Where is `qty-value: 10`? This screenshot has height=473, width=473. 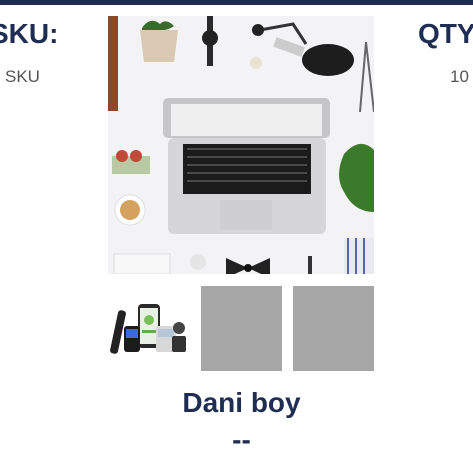 qty-value: 10 is located at coordinates (459, 76).